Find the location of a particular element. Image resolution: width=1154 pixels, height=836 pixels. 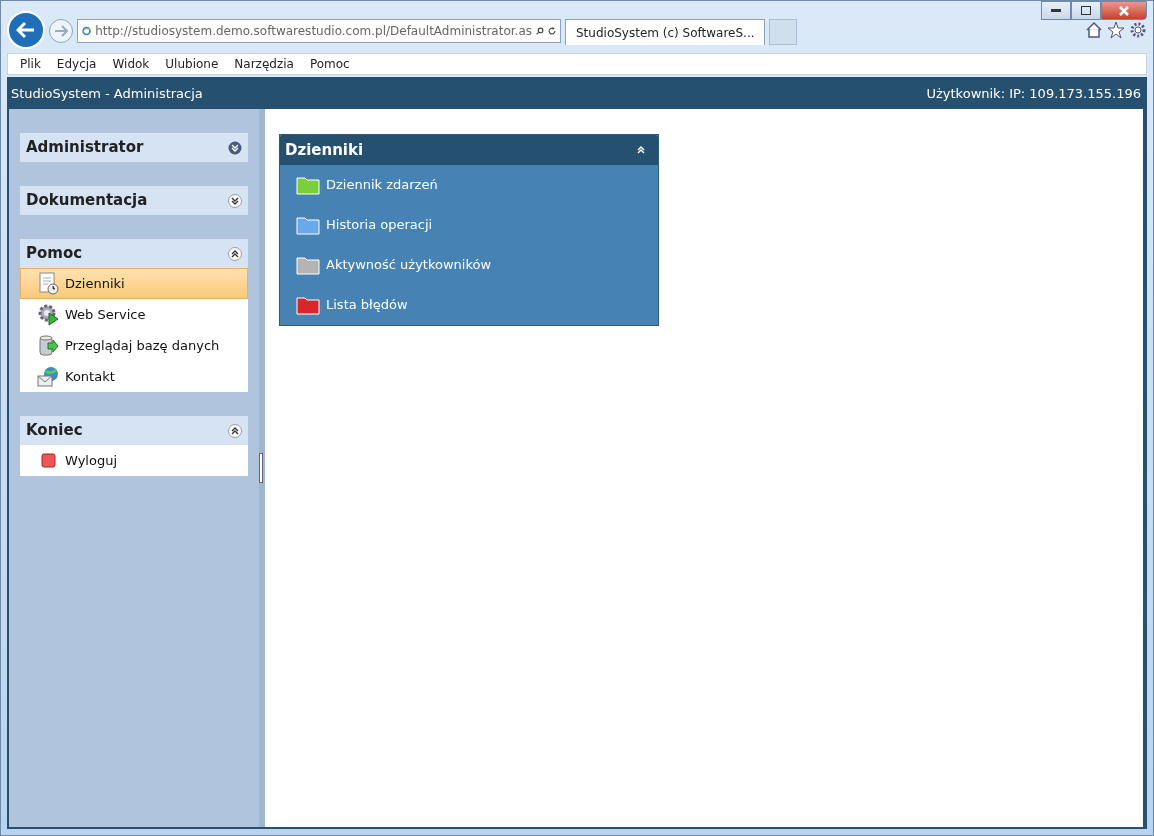

home-icon is located at coordinates (1094, 30).